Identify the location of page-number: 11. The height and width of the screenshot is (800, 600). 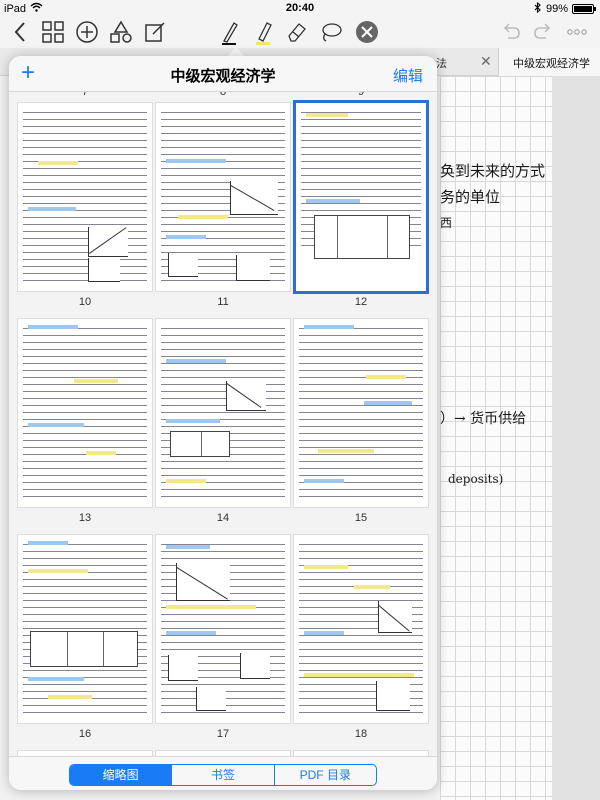
(223, 302).